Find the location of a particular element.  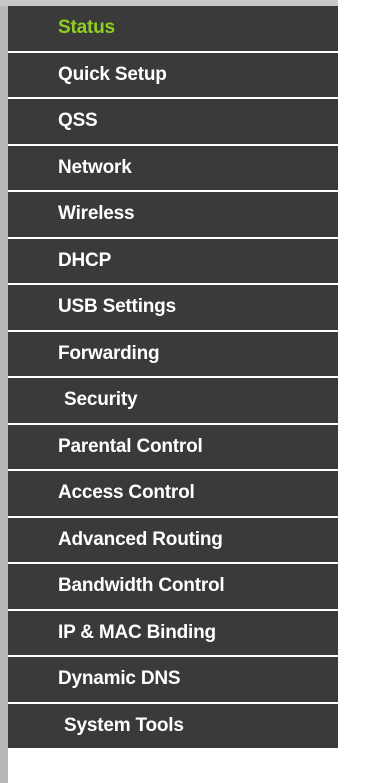

menu-item-bandwidth-control: Bandwidth Control is located at coordinates (173, 587).